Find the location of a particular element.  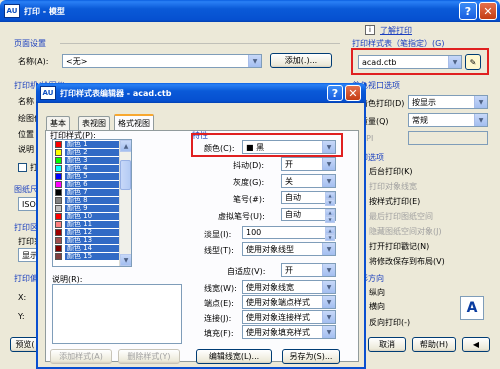

printer-name-label: 名称 is located at coordinates (26, 101).